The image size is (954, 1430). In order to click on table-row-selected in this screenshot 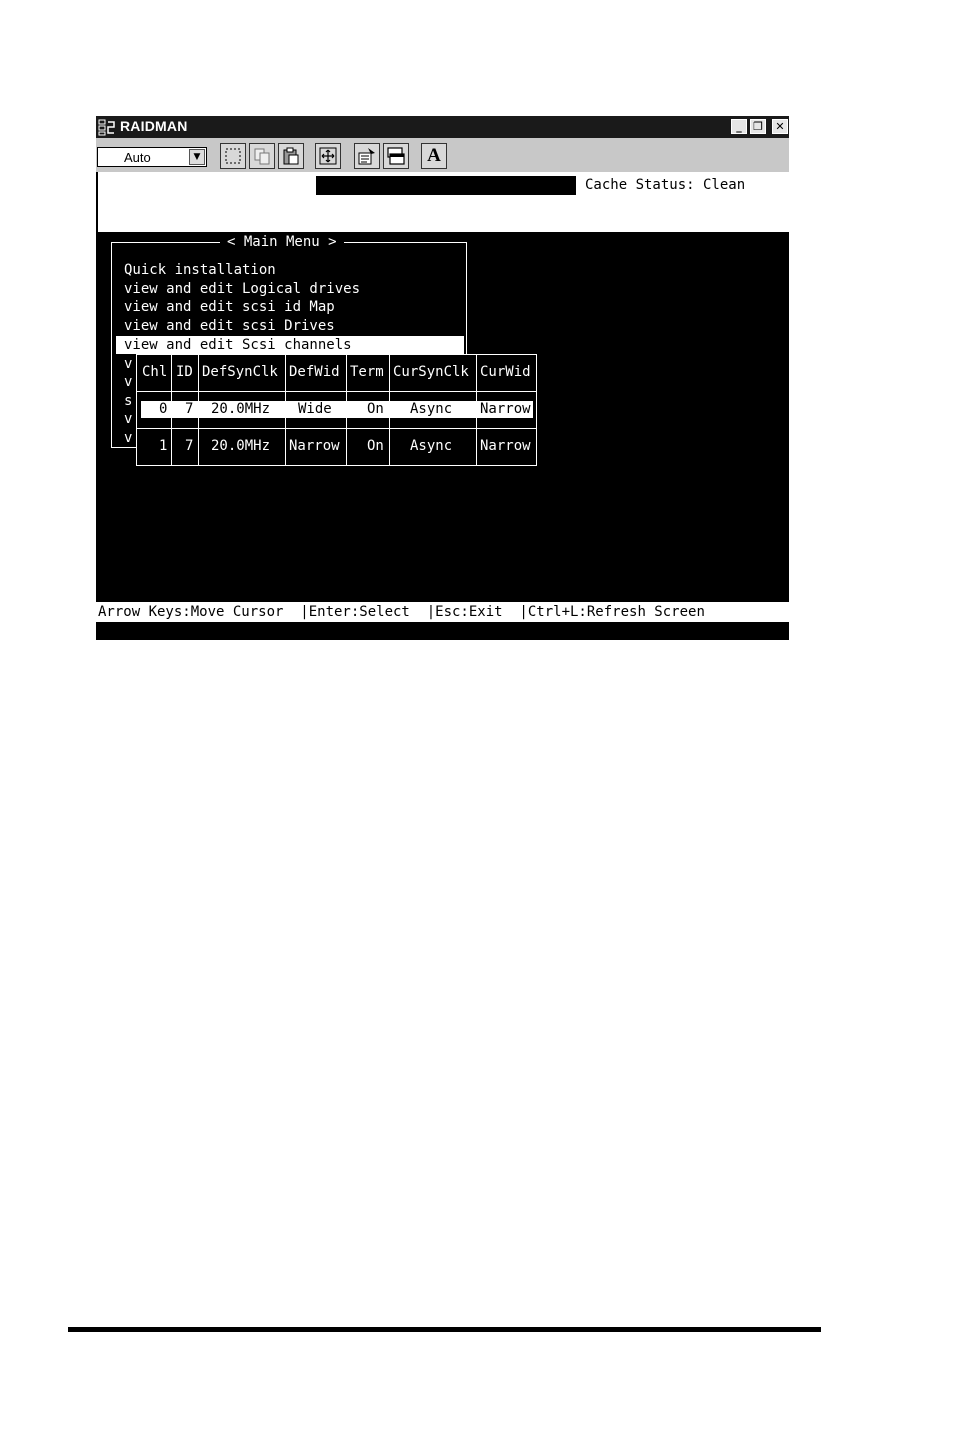, I will do `click(337, 409)`.